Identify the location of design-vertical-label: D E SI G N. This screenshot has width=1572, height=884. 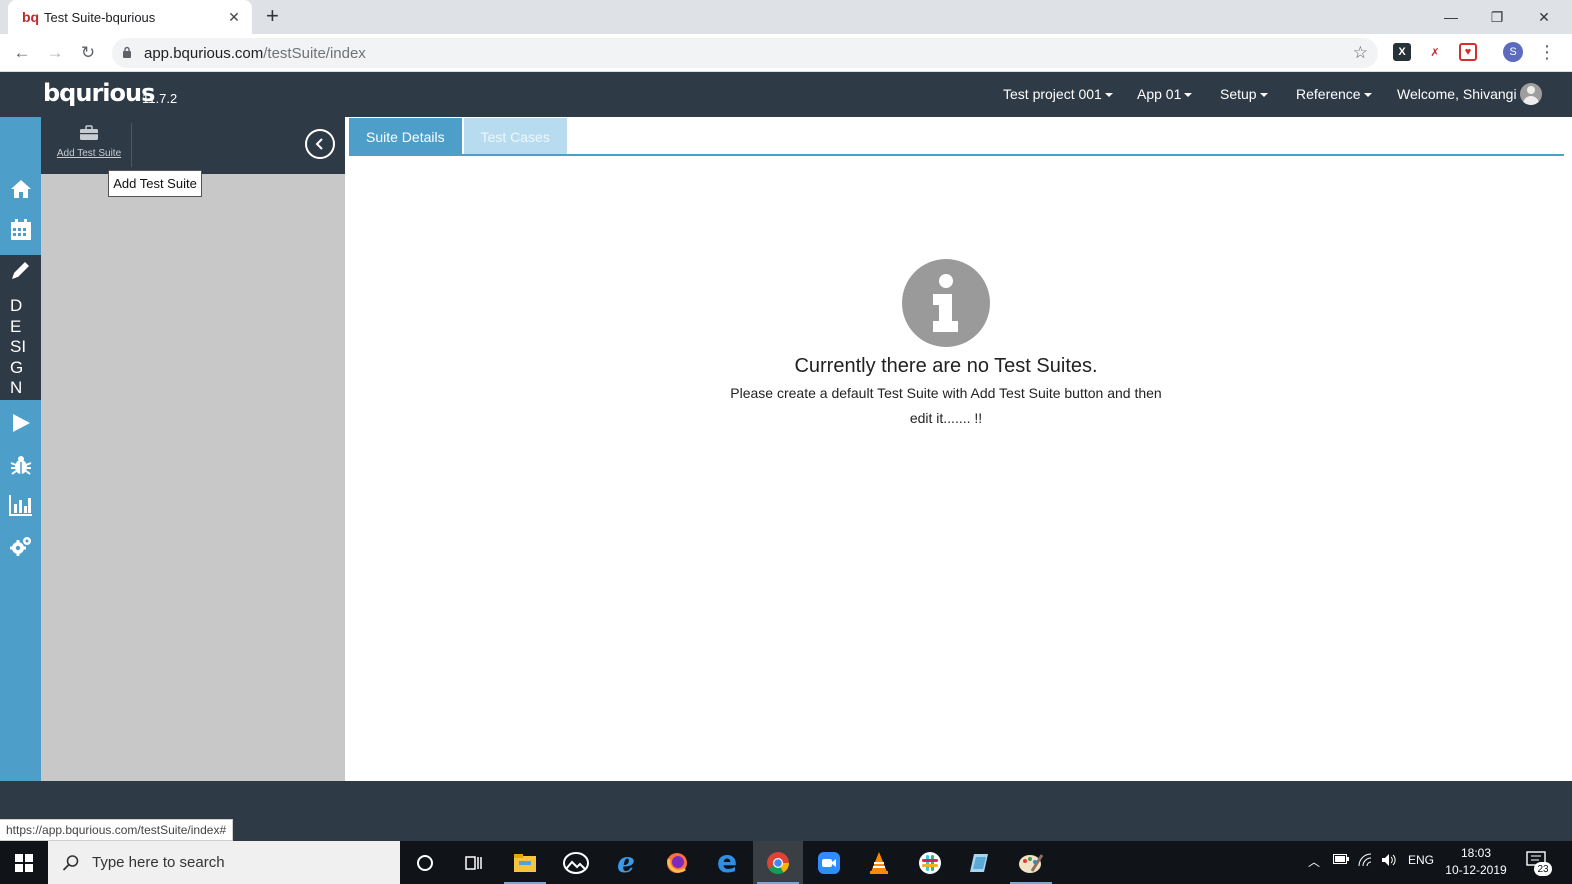
(22, 347).